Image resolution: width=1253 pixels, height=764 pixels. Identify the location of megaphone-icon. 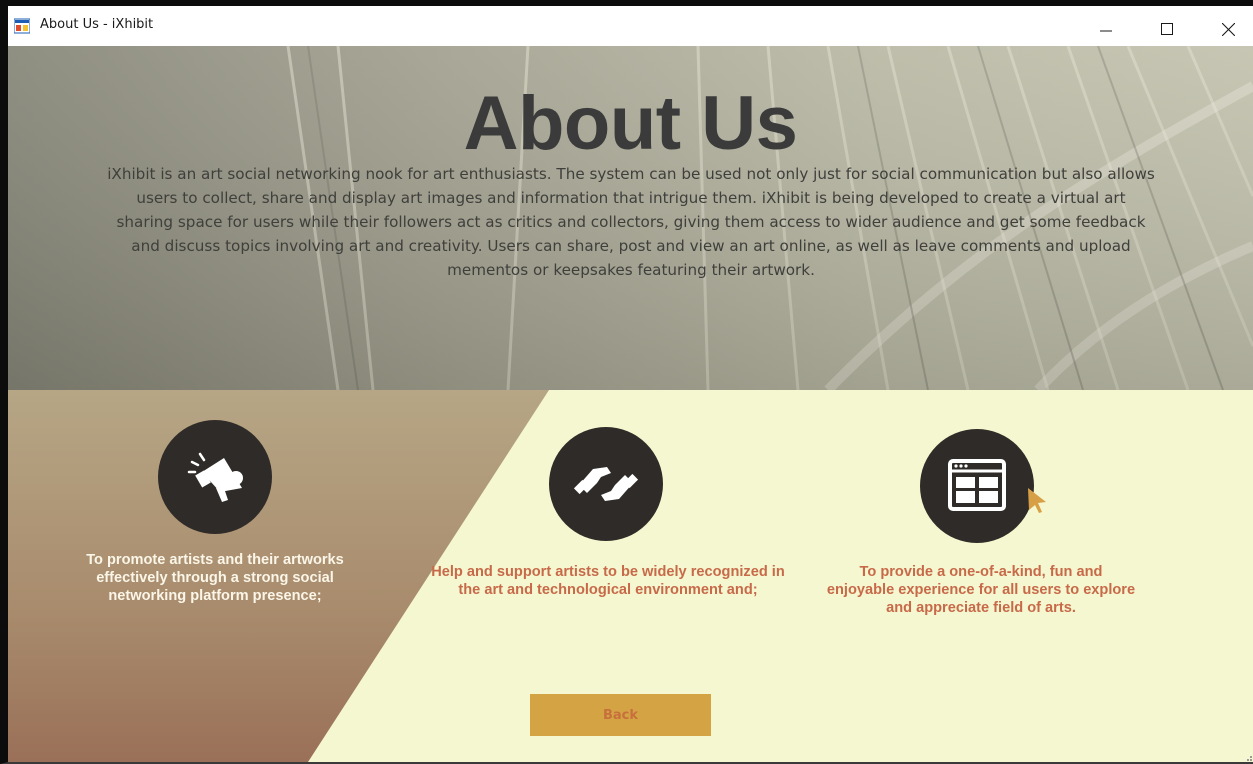
(215, 477).